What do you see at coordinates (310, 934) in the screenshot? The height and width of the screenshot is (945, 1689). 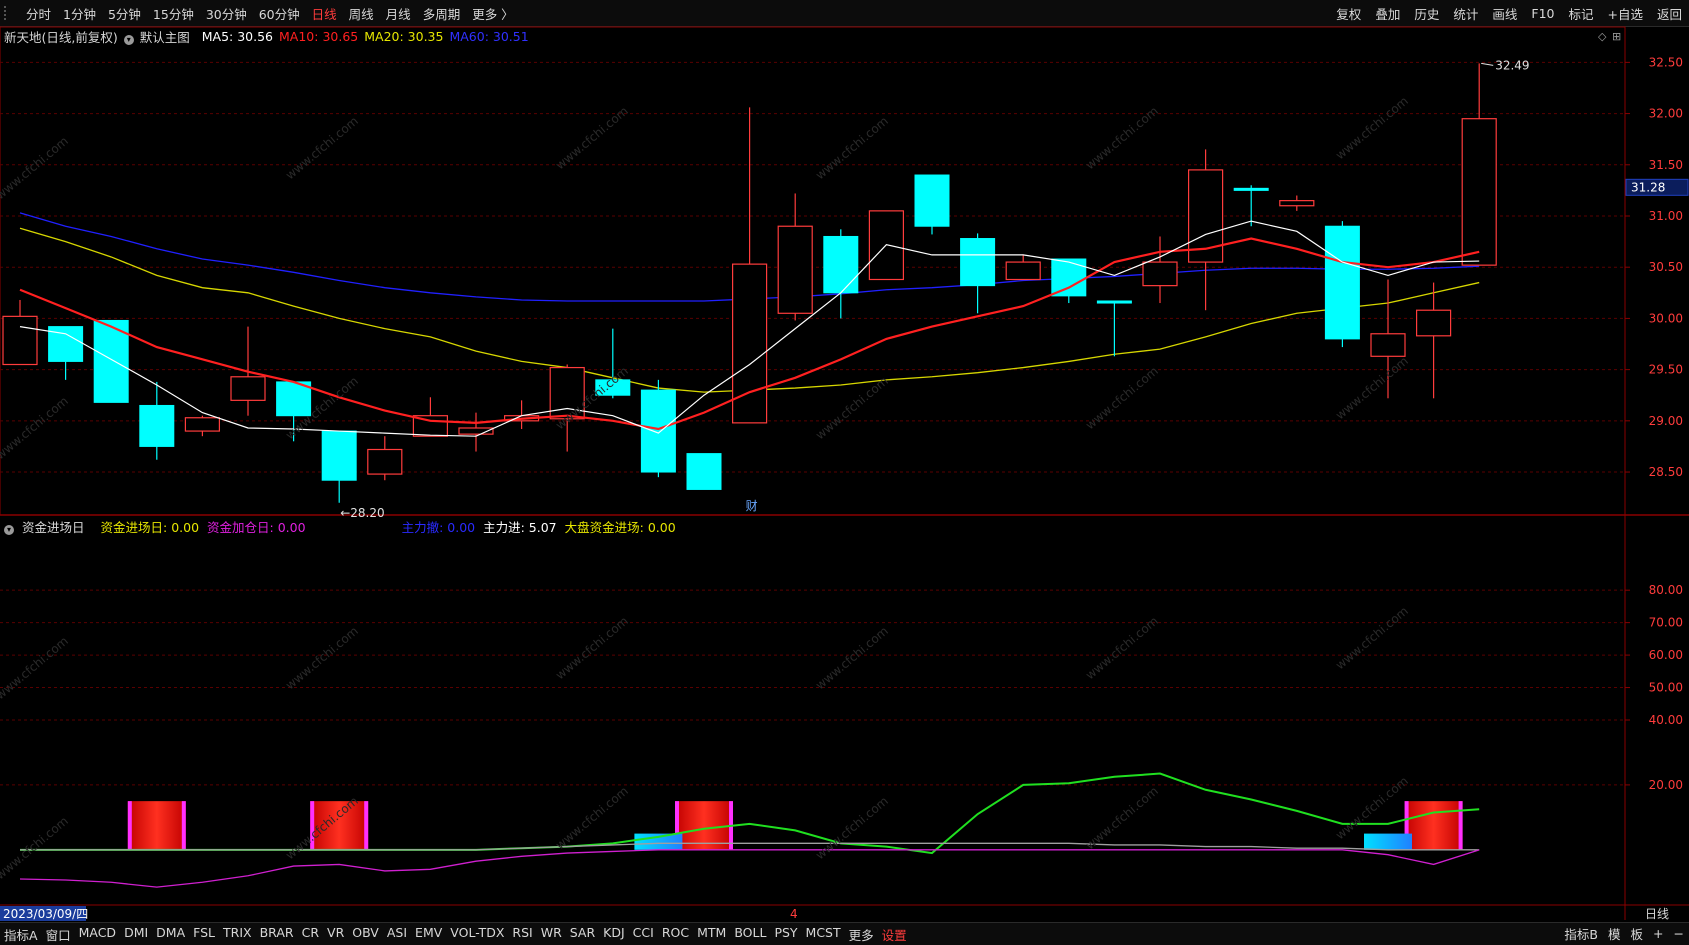 I see `indicator-tab: CR` at bounding box center [310, 934].